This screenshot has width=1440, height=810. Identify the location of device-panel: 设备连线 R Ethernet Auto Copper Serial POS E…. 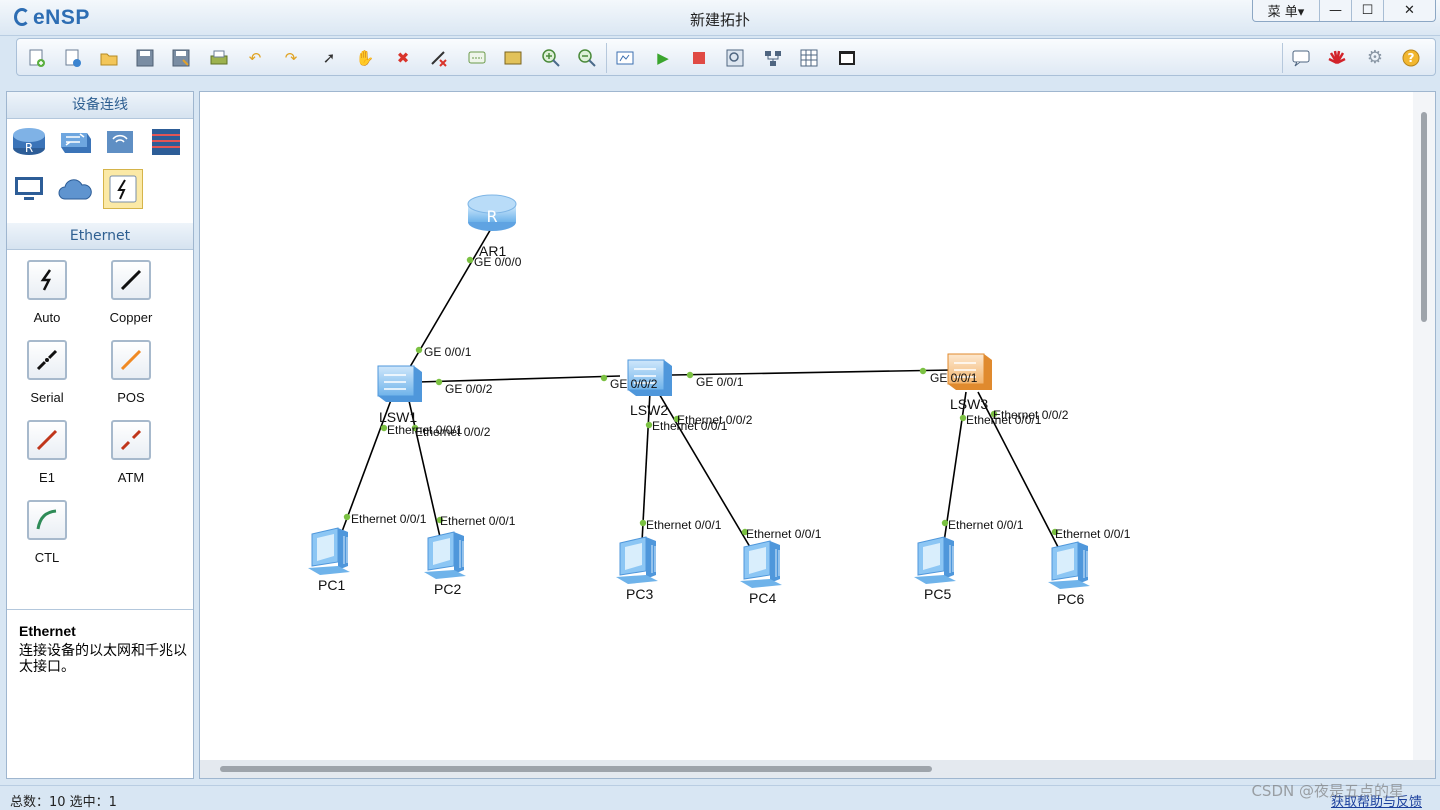
(100, 435).